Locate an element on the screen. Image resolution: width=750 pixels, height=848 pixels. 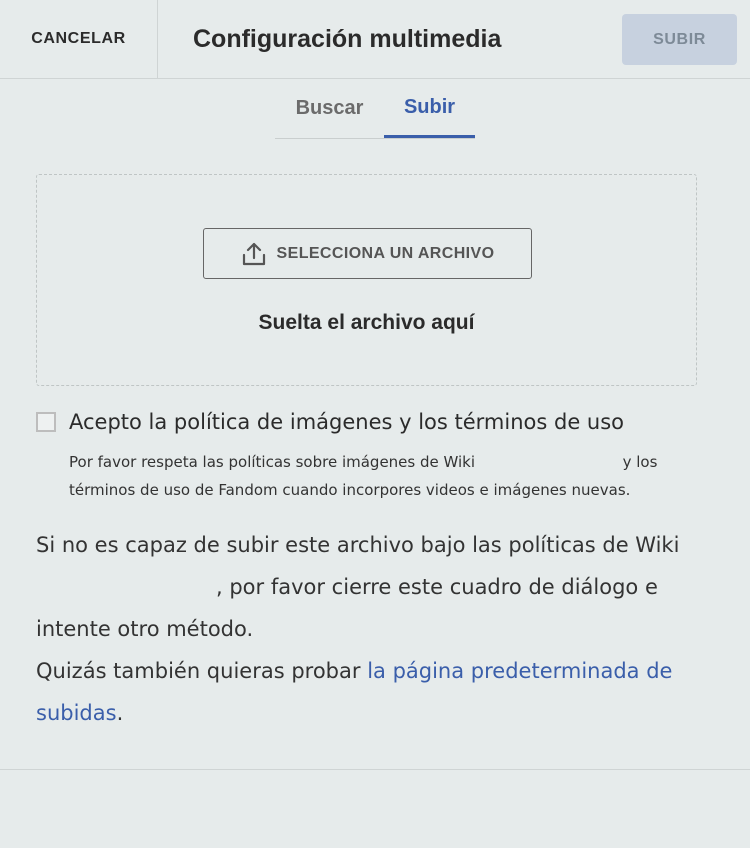
footer-divider is located at coordinates (375, 769).